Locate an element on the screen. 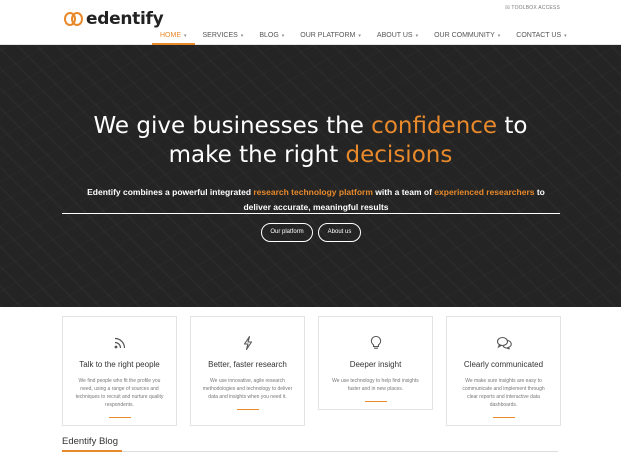 This screenshot has height=461, width=621. nav-item-label: OUR COMMUNITY is located at coordinates (464, 35).